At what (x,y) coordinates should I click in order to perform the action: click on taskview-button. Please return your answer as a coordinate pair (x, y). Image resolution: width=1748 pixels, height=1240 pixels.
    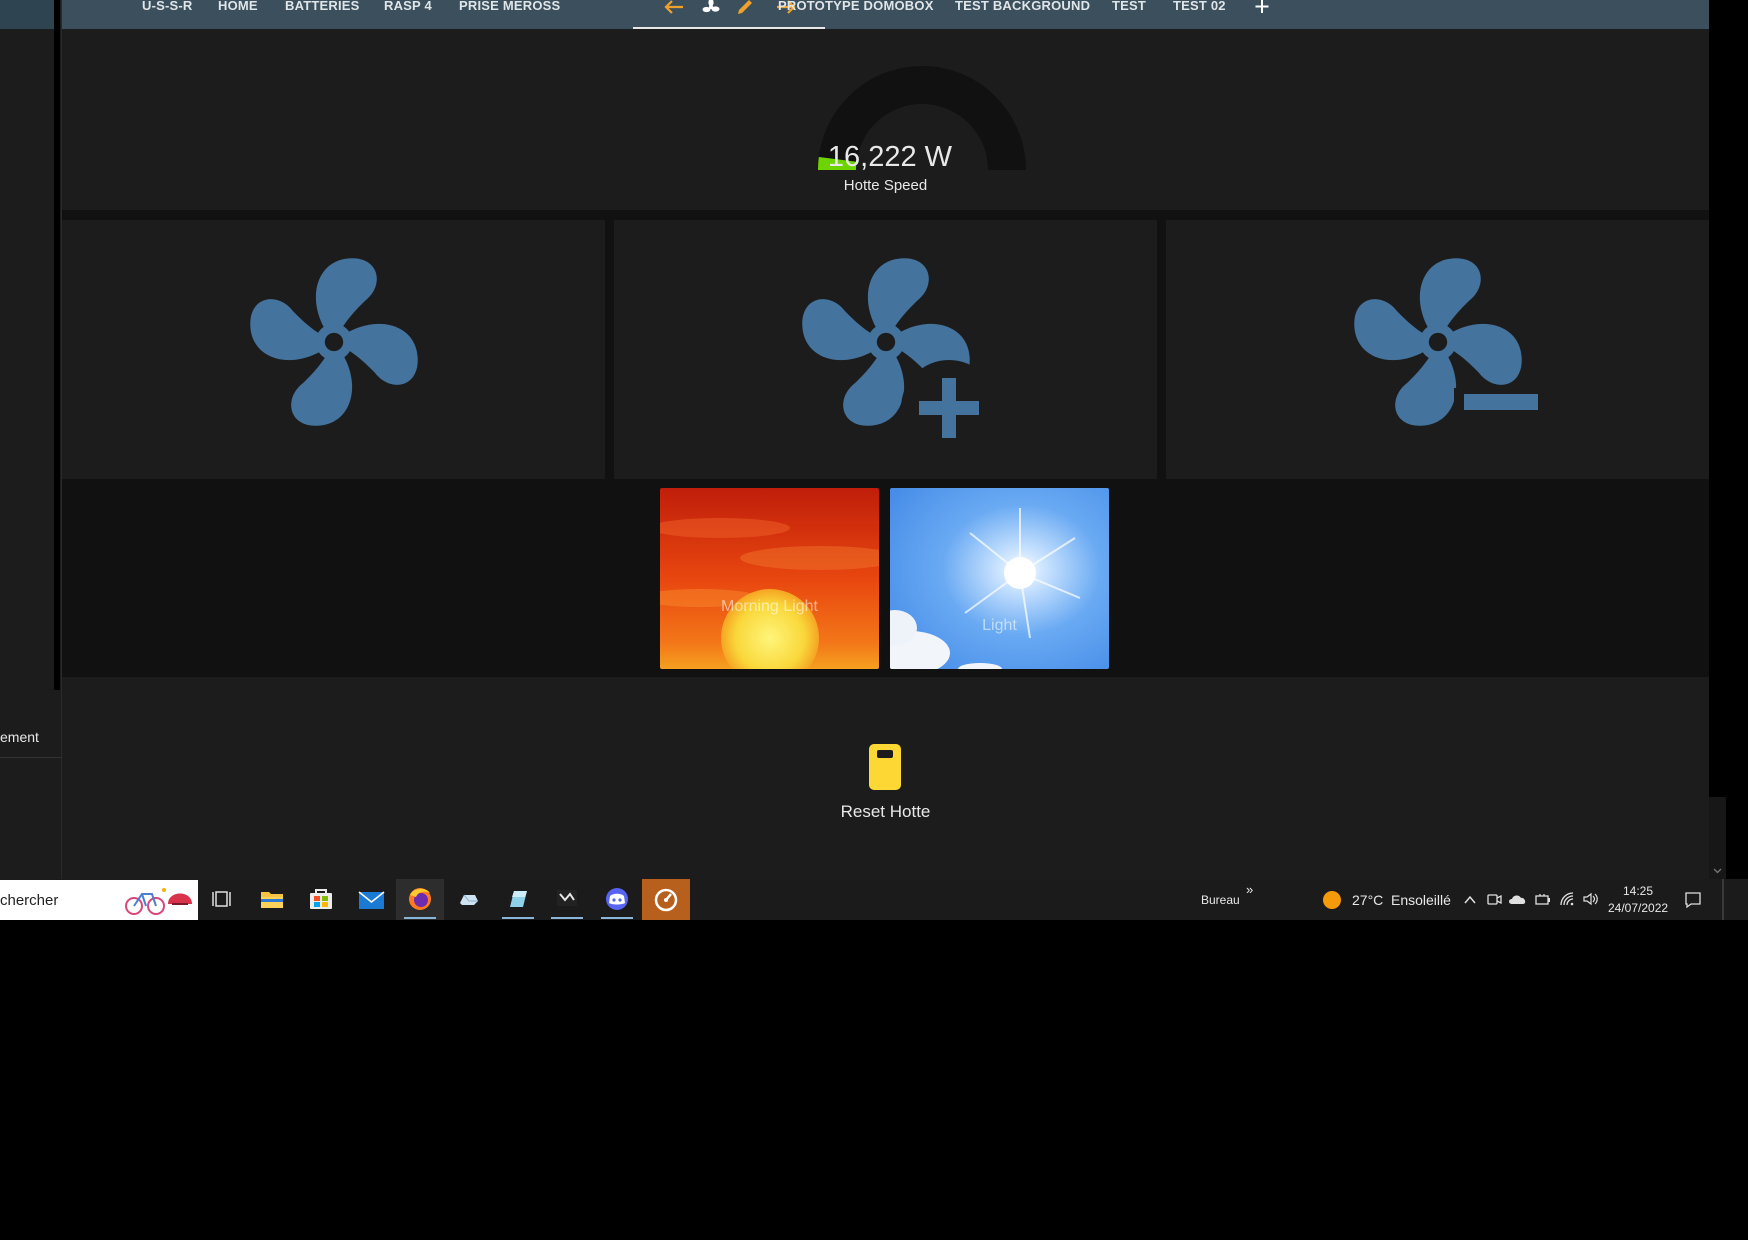
    Looking at the image, I should click on (222, 899).